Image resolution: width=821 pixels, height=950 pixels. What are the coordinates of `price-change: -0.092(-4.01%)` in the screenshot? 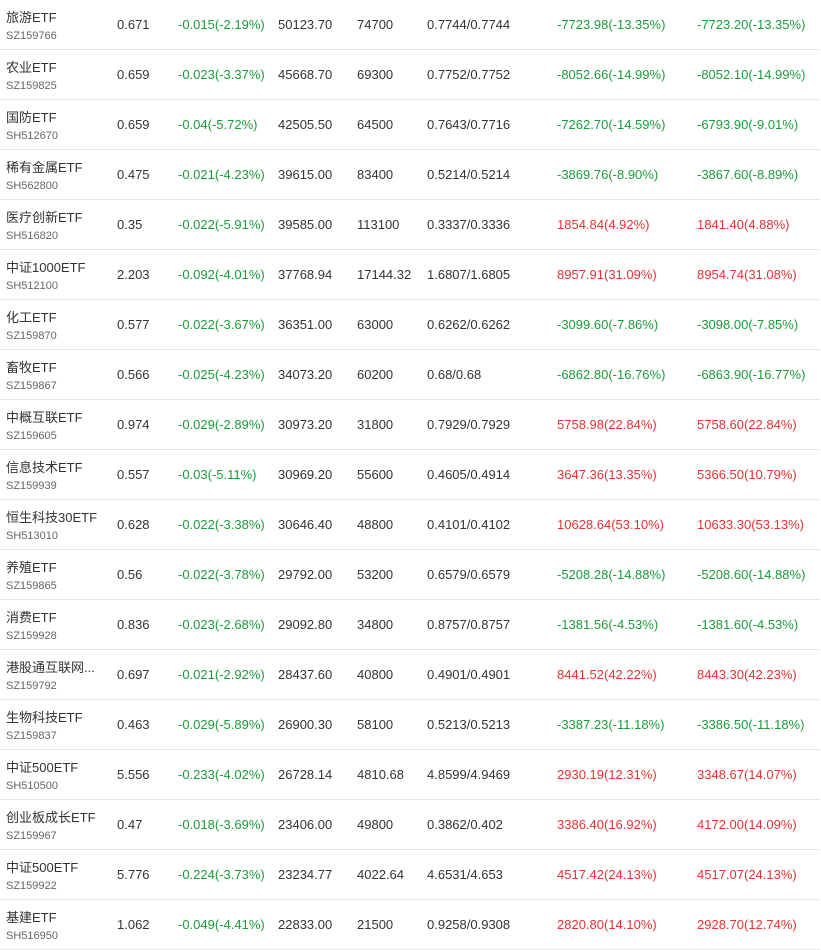 It's located at (221, 274).